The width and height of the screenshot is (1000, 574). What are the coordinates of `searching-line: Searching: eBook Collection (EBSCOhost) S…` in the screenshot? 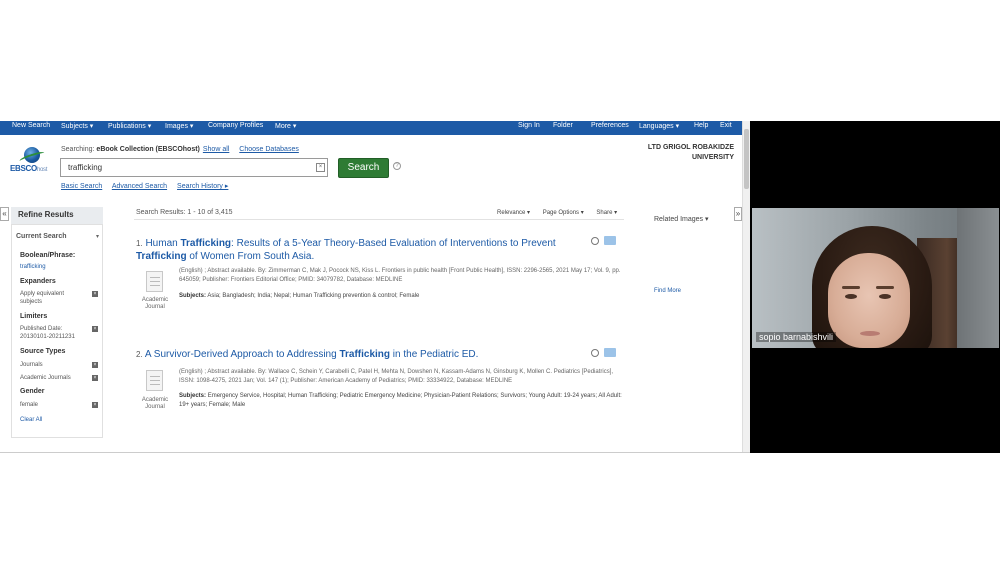 It's located at (180, 149).